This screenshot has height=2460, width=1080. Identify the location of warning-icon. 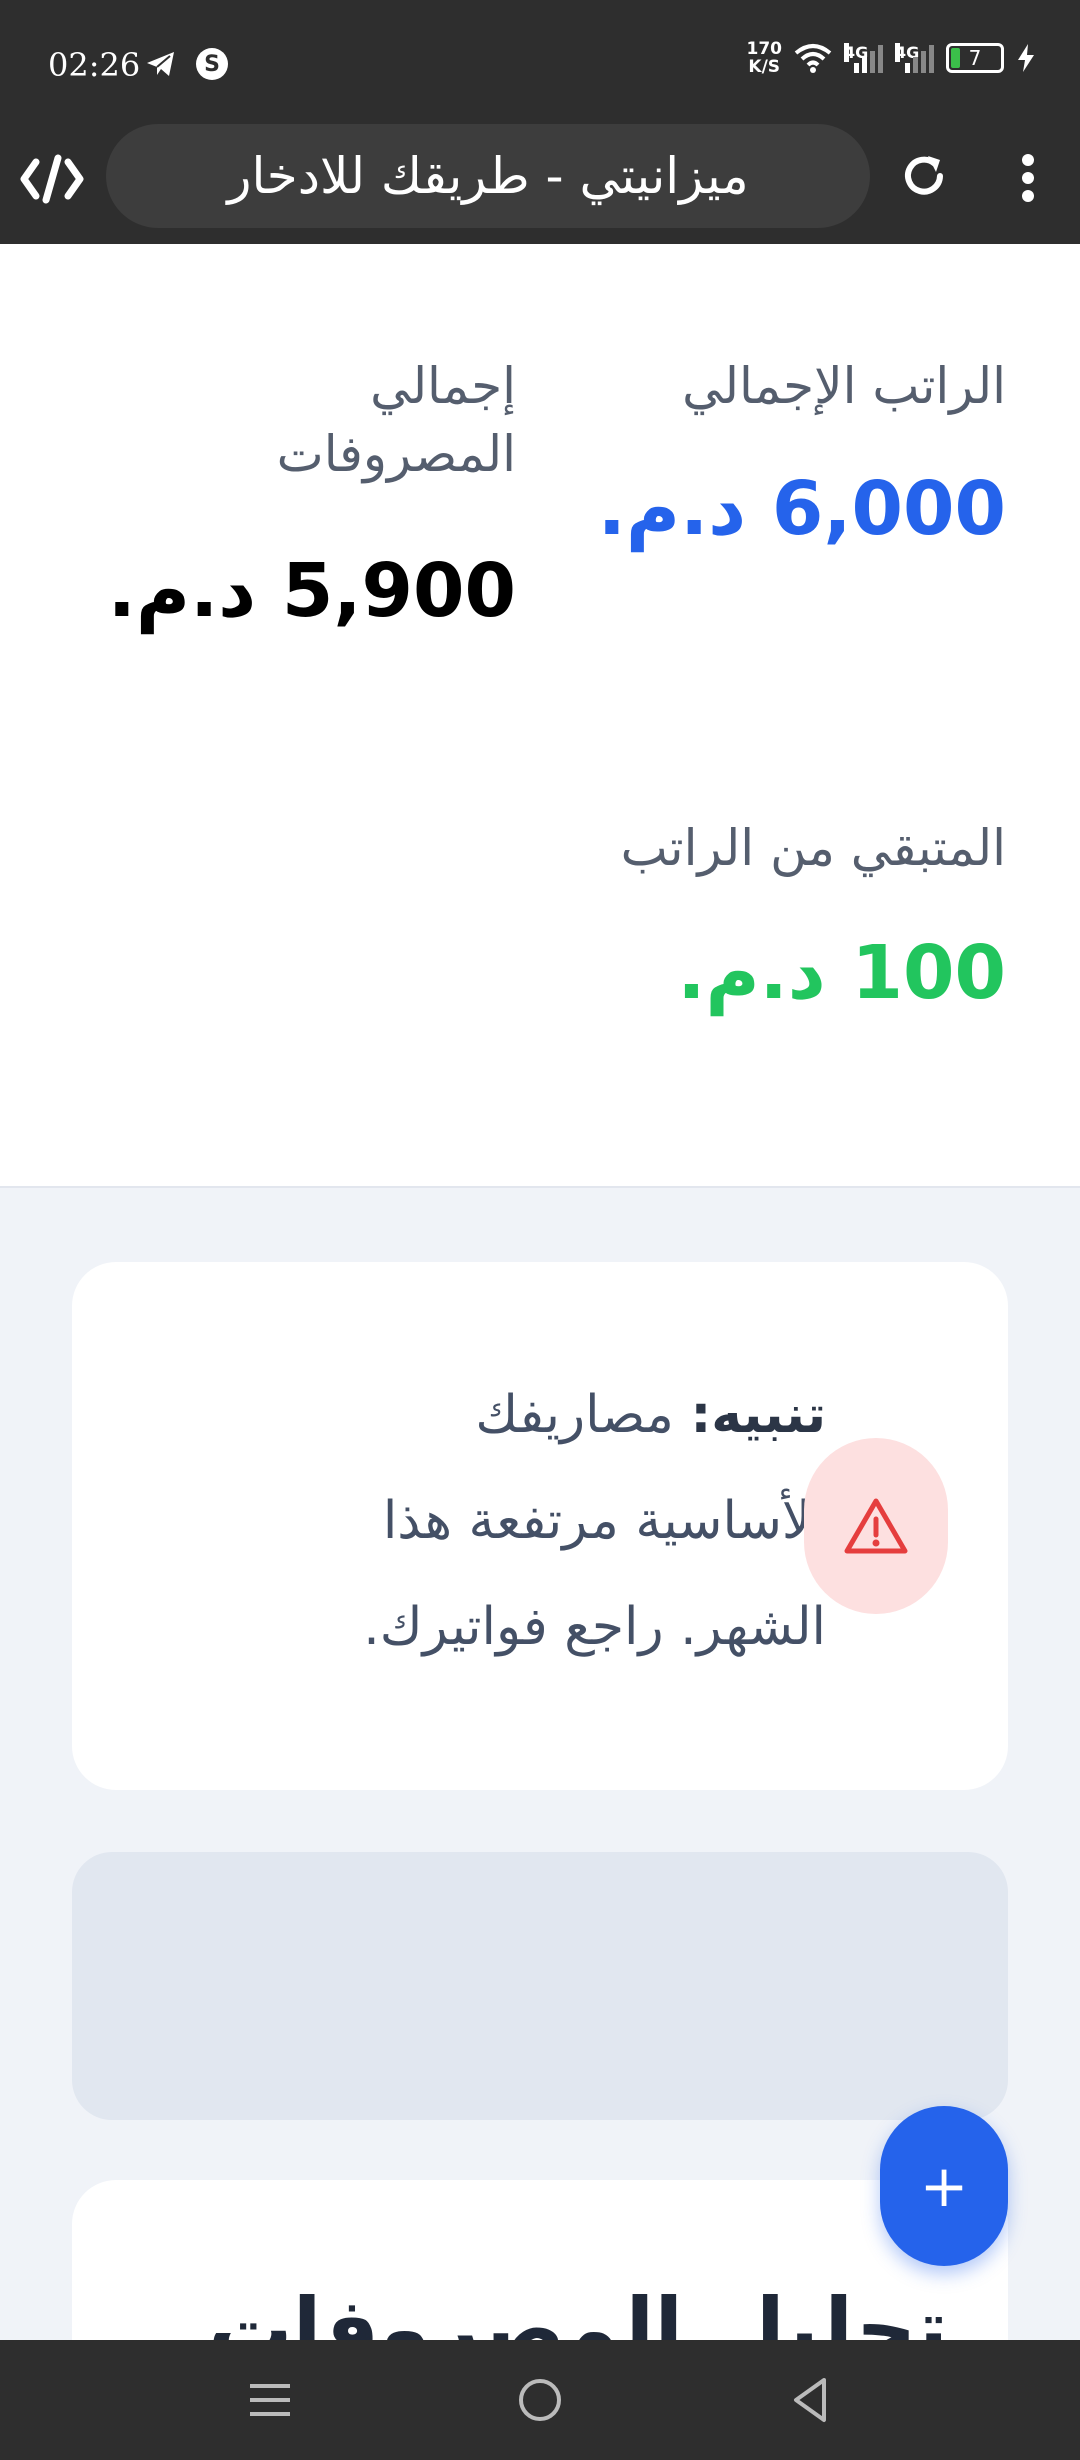
(876, 1526).